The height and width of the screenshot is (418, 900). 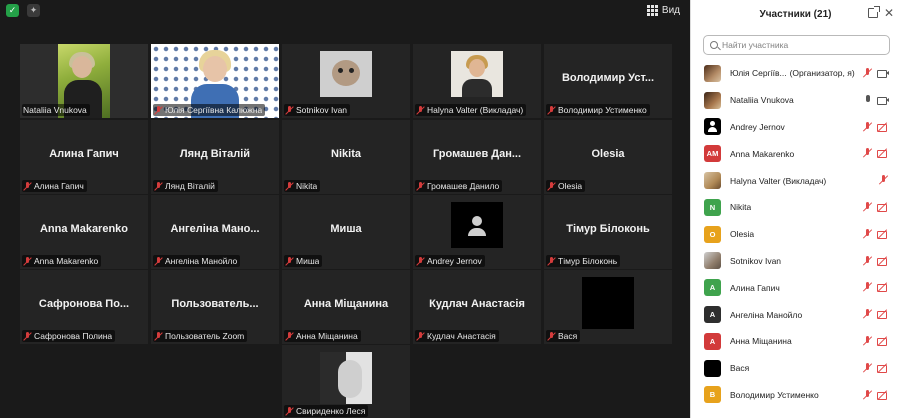 I want to click on participant-row: А Алина Гапич, so click(x=795, y=287).